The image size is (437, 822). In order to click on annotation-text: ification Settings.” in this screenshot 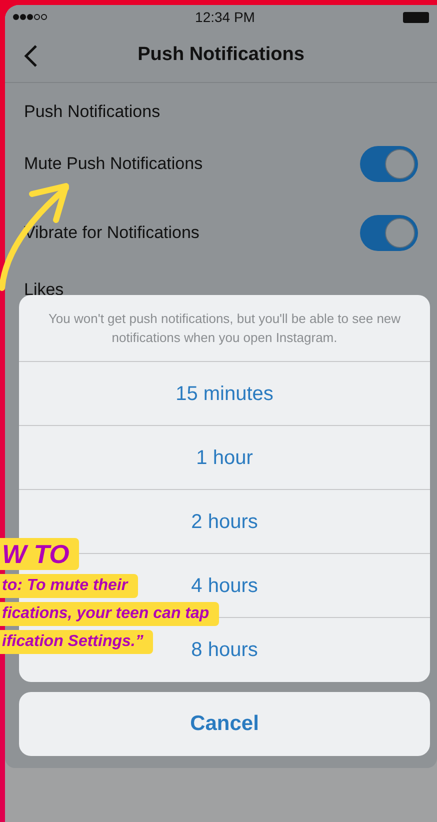, I will do `click(77, 642)`.